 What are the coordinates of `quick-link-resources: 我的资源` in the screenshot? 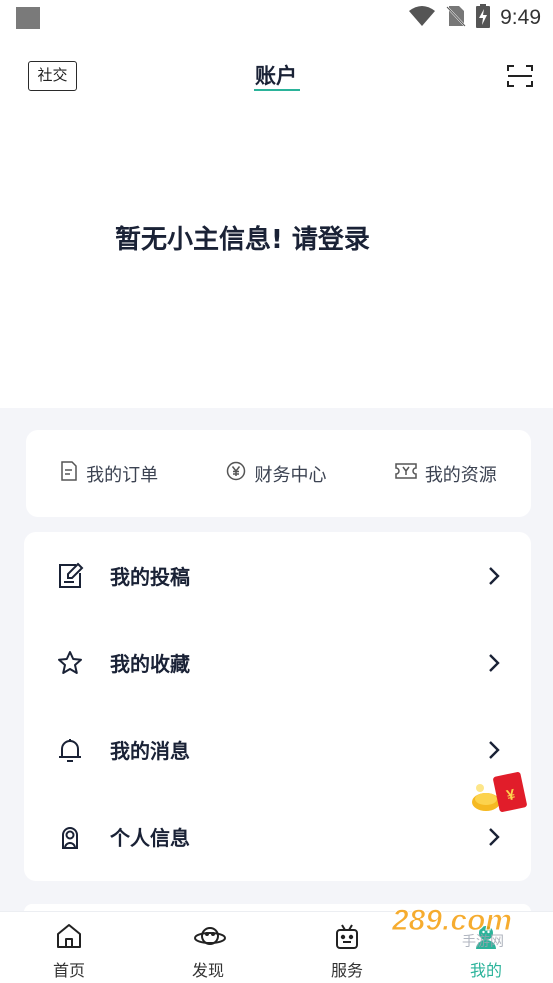 It's located at (446, 474).